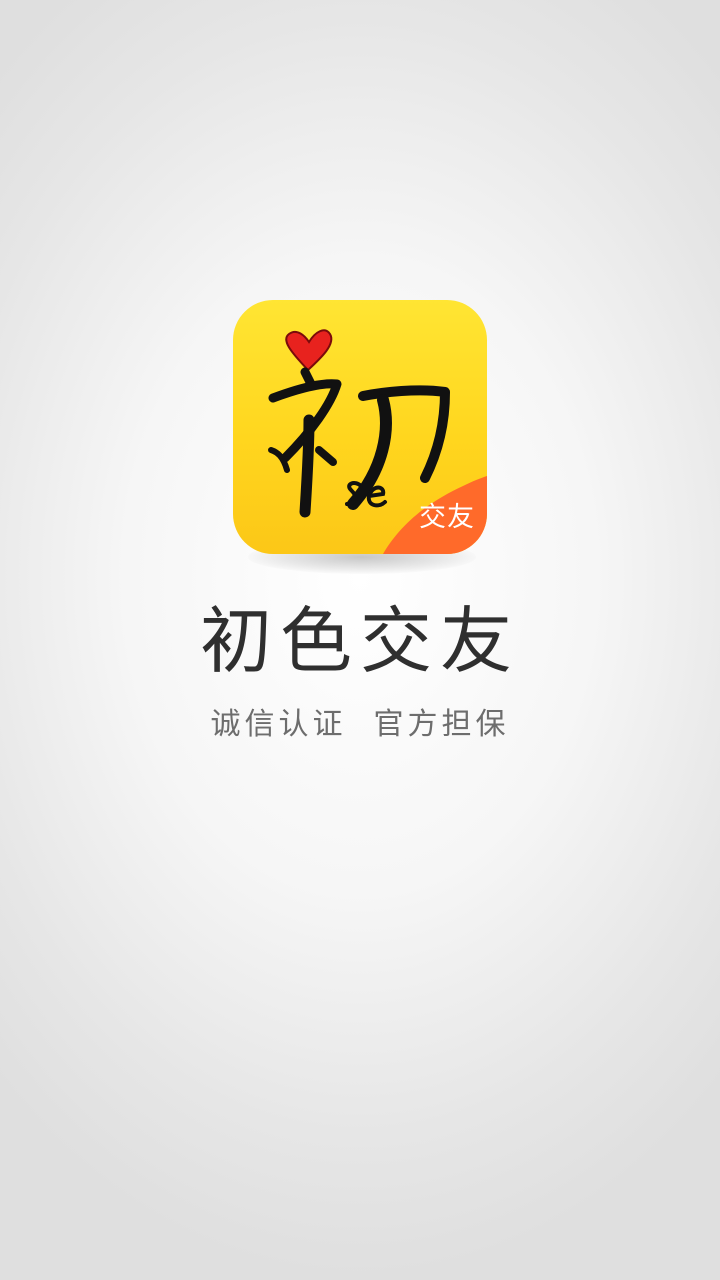  I want to click on logo-badge-text: 交友, so click(447, 517).